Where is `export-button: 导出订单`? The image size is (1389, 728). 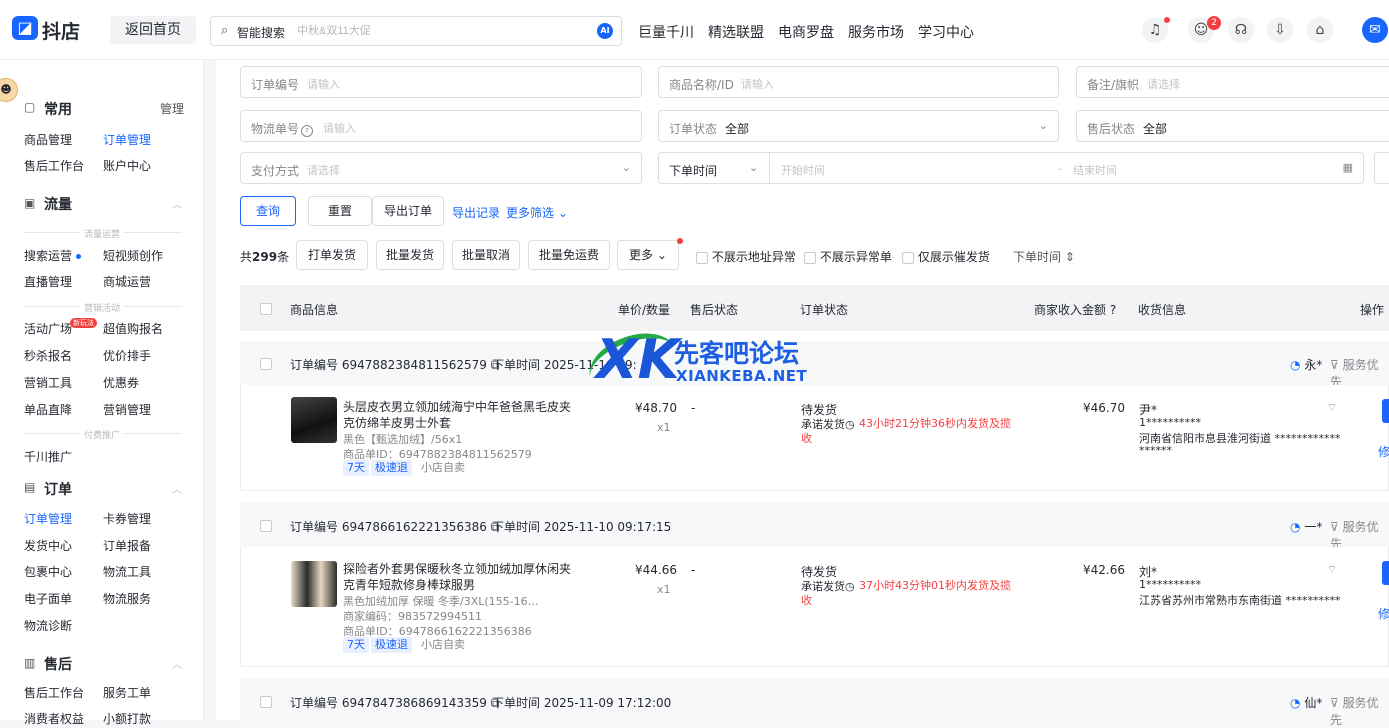
export-button: 导出订单 is located at coordinates (408, 211).